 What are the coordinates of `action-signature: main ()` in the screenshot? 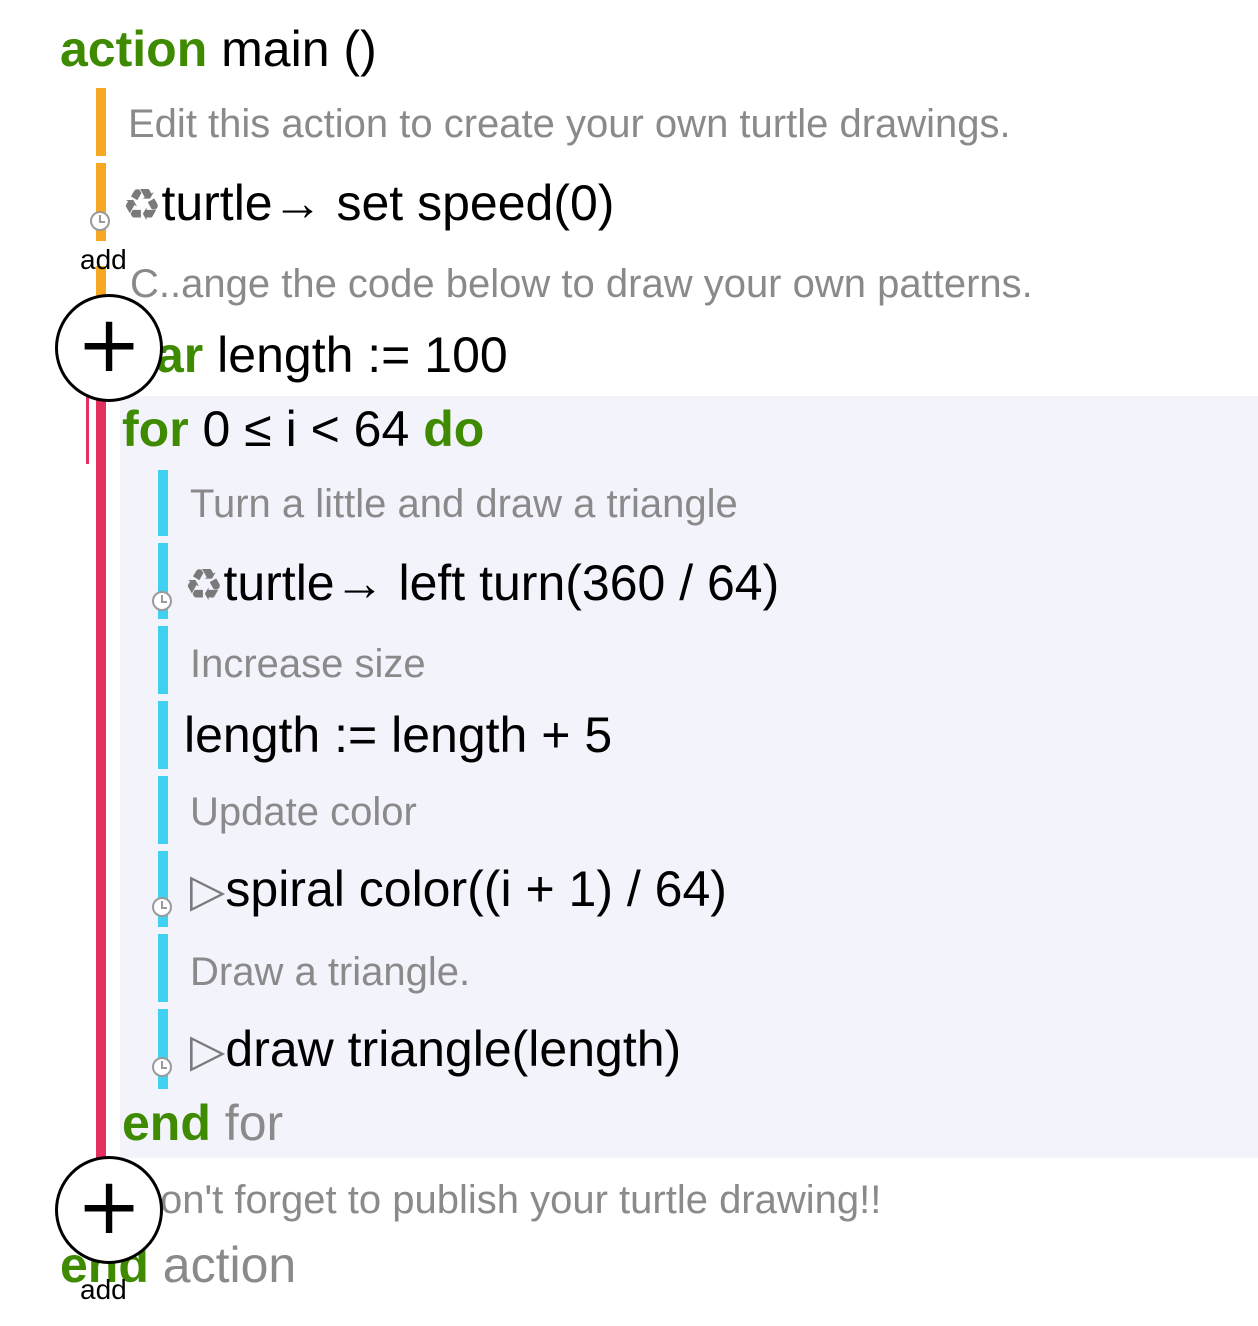 It's located at (299, 49).